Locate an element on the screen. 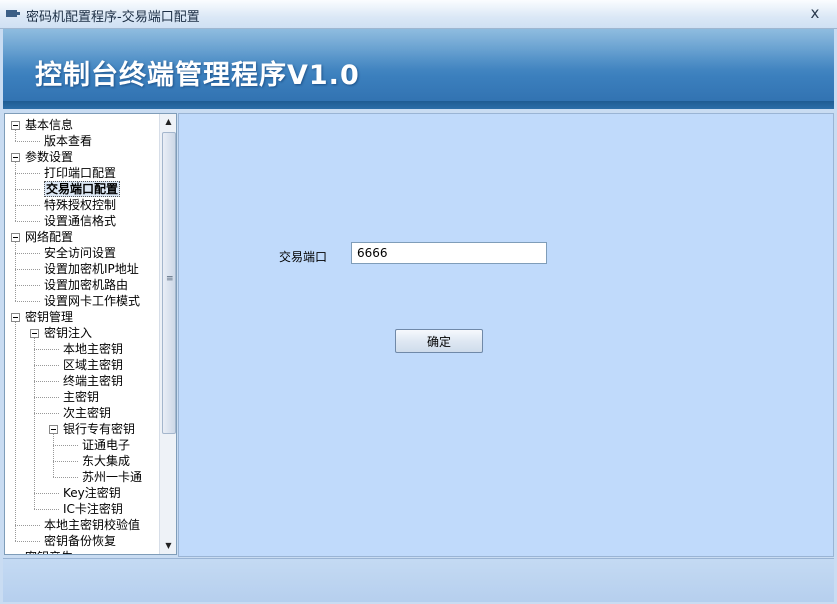 The height and width of the screenshot is (604, 837). tree-item-label: 设置加密机IP地址 is located at coordinates (91, 269).